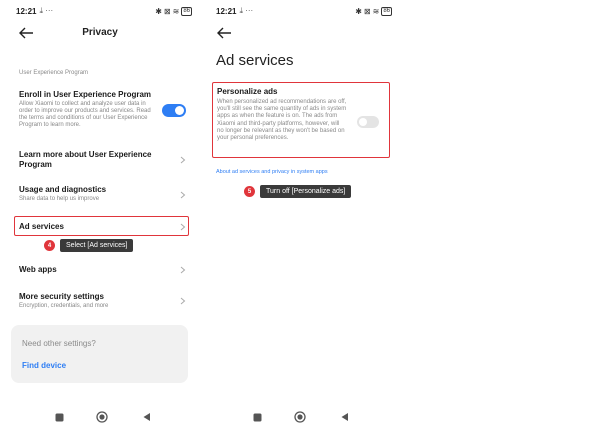 This screenshot has height=436, width=600. Describe the element at coordinates (49, 245) in the screenshot. I see `step-number: 4` at that location.